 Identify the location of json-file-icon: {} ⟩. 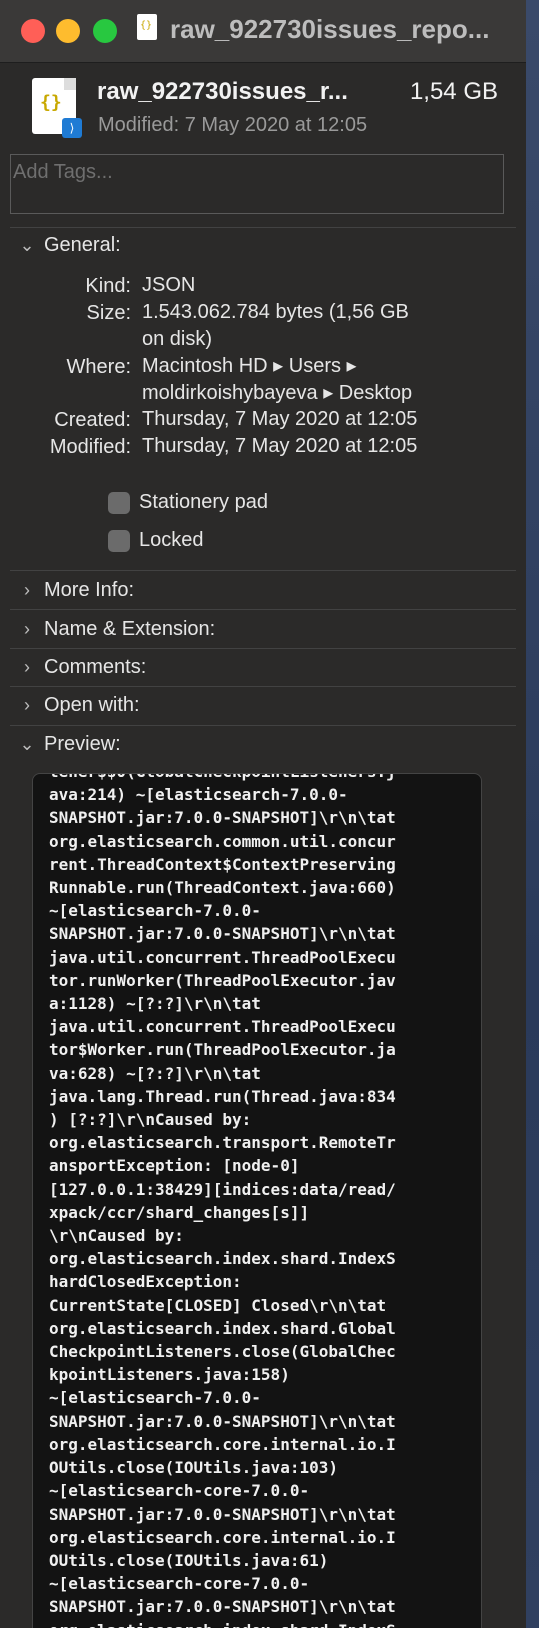
(57, 108).